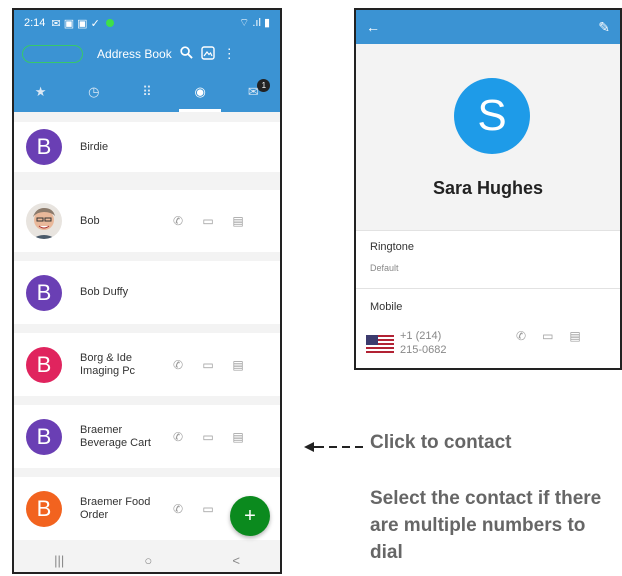  What do you see at coordinates (264, 85) in the screenshot?
I see `unread-badge: 1` at bounding box center [264, 85].